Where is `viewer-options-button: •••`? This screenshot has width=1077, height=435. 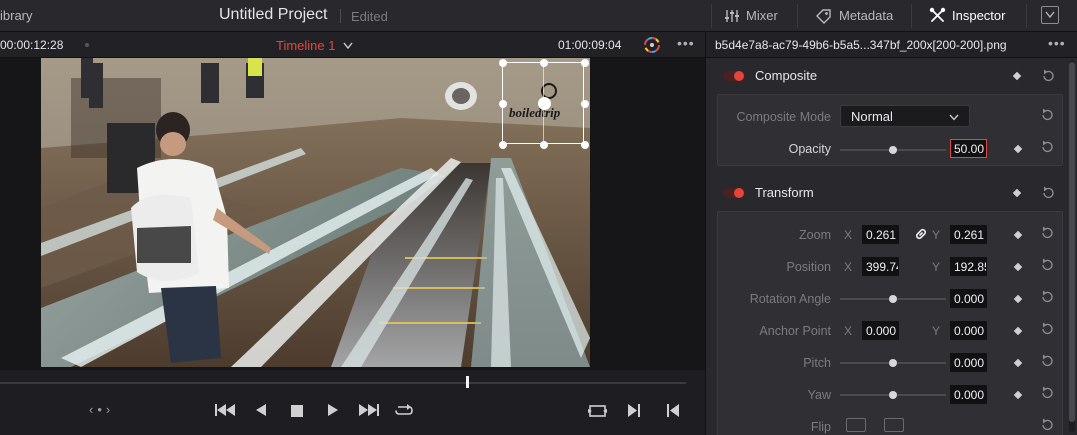
viewer-options-button: ••• is located at coordinates (686, 43).